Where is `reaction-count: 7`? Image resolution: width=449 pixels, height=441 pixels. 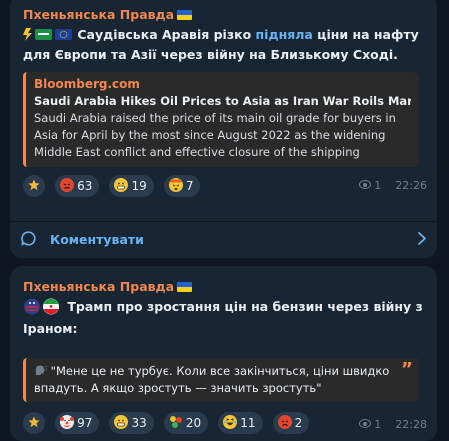
reaction-count: 7 is located at coordinates (189, 186).